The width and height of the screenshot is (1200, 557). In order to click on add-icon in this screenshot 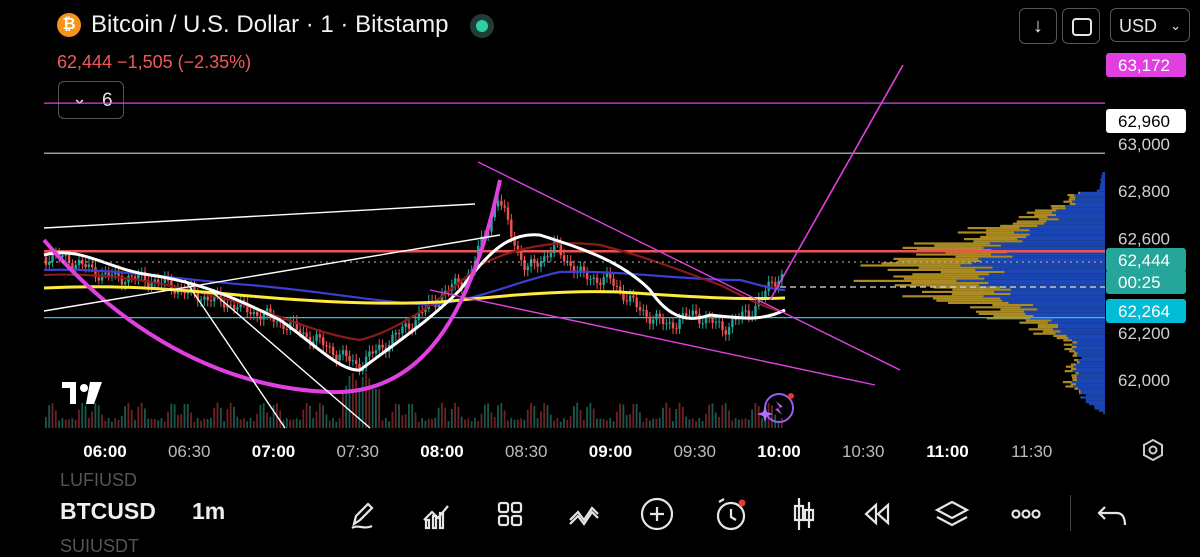, I will do `click(657, 514)`.